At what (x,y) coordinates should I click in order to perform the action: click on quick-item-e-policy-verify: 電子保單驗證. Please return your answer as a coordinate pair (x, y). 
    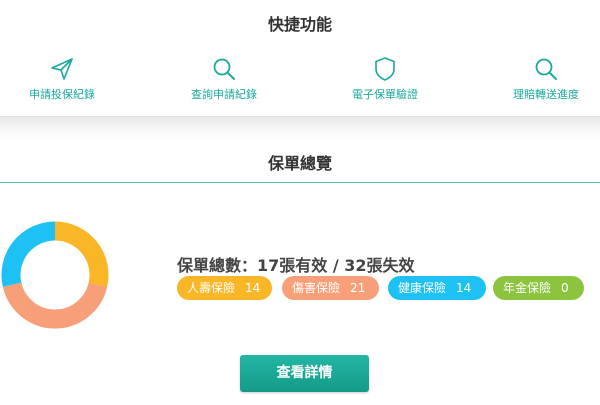
    Looking at the image, I should click on (385, 79).